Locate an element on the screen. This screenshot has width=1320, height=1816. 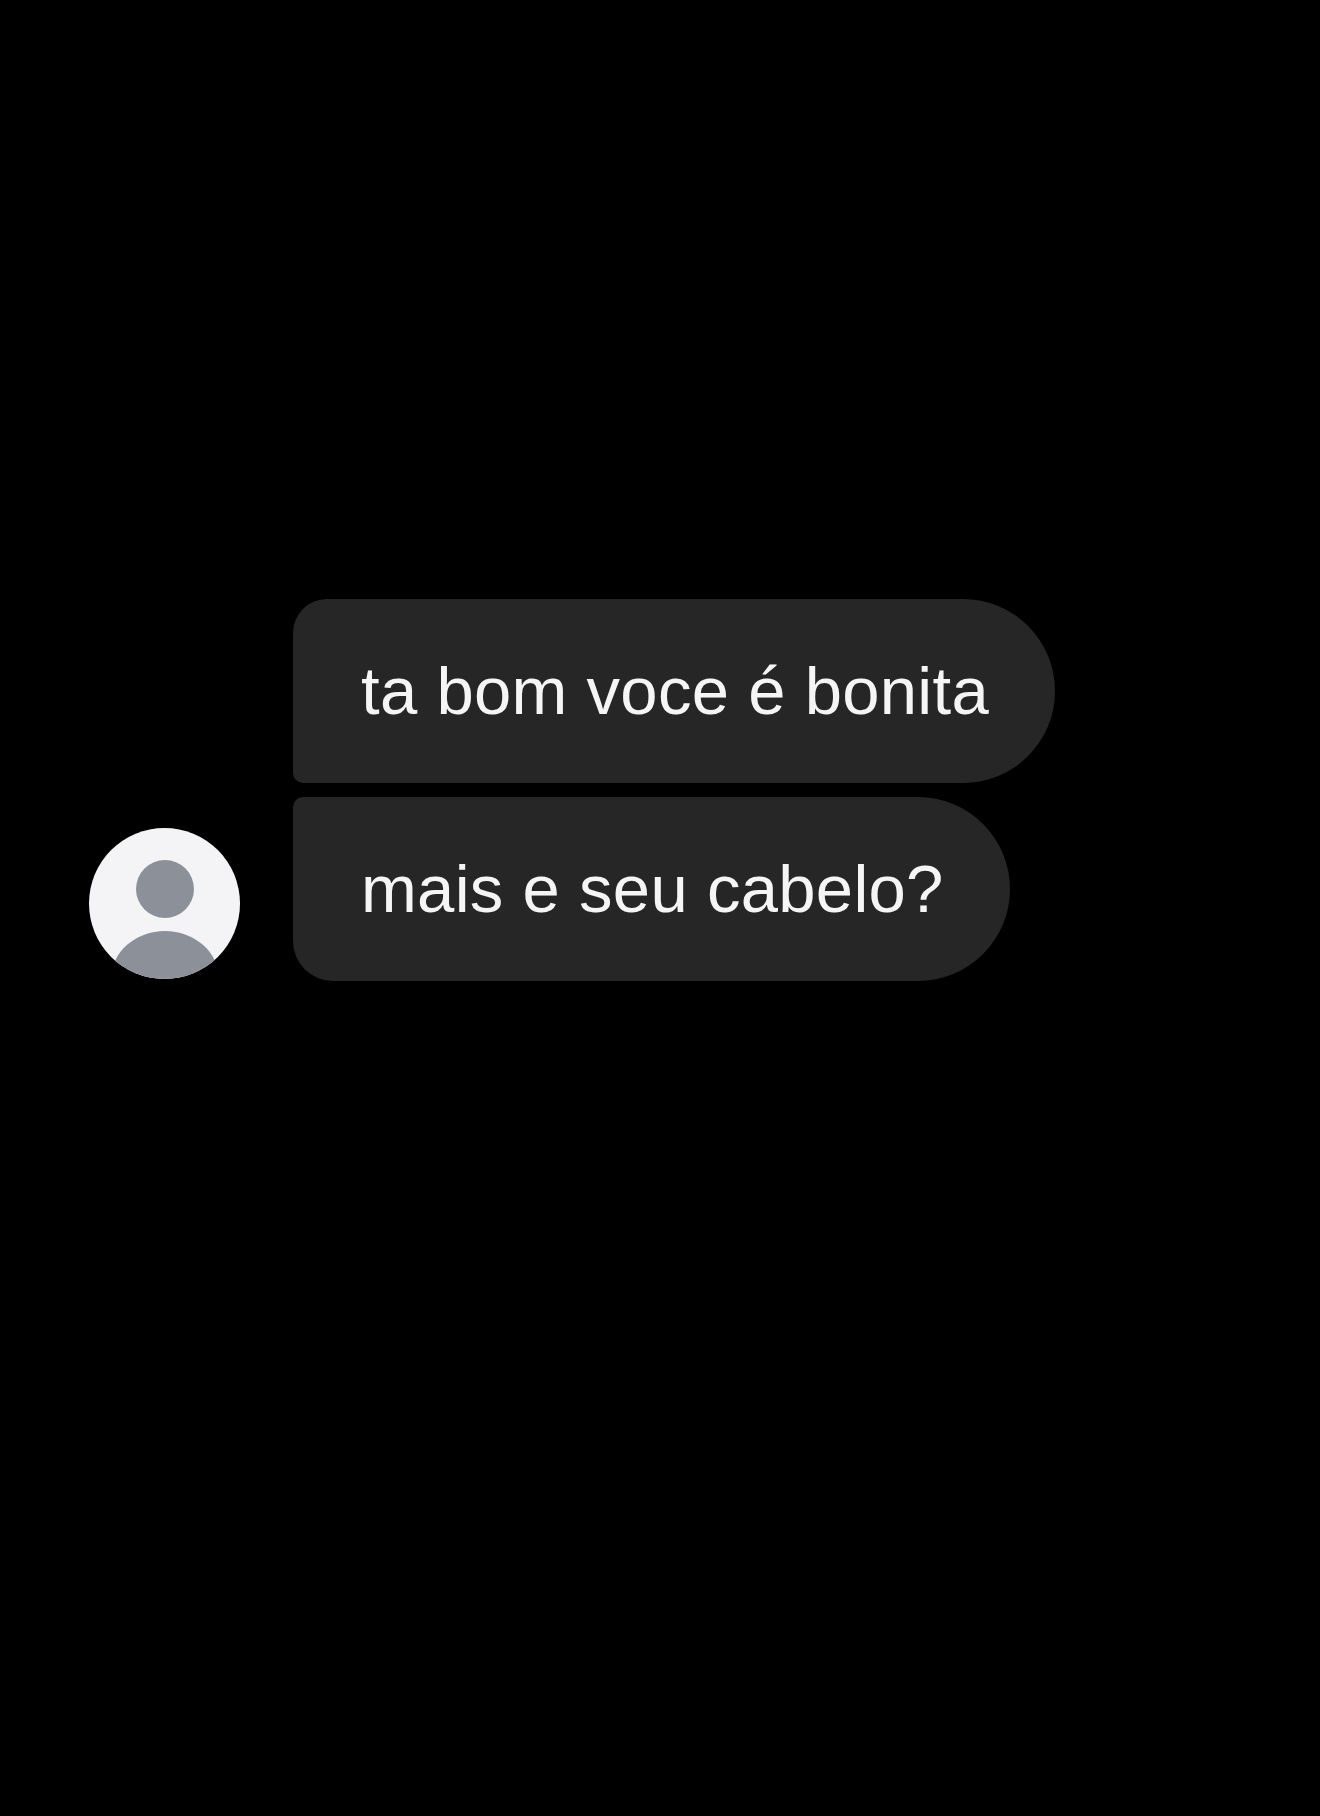
message-text: ta bom voce é bonita is located at coordinates (675, 691).